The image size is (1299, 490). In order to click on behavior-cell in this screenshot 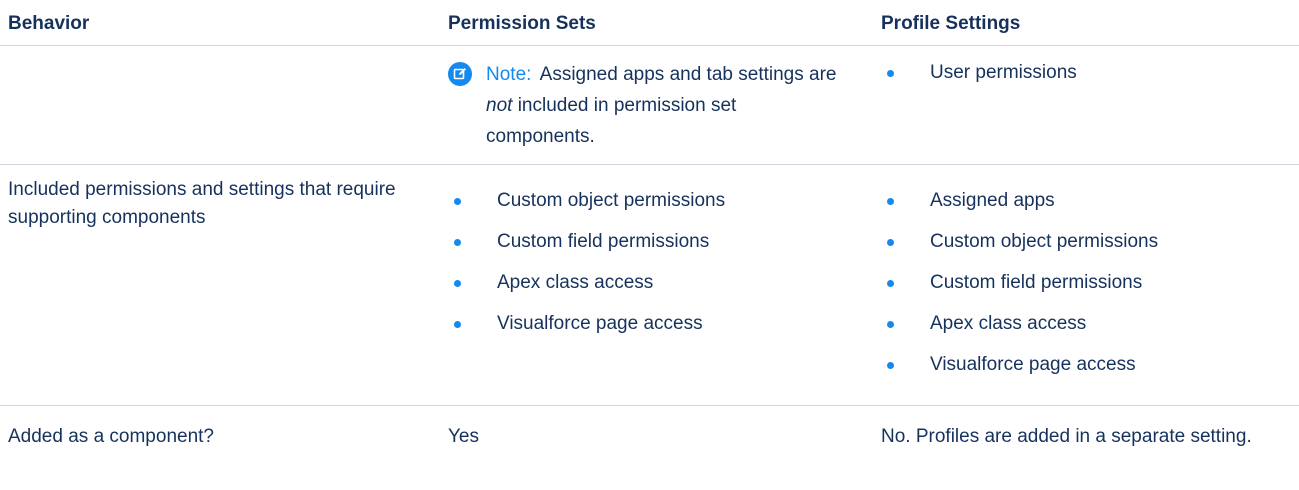, I will do `click(220, 105)`.